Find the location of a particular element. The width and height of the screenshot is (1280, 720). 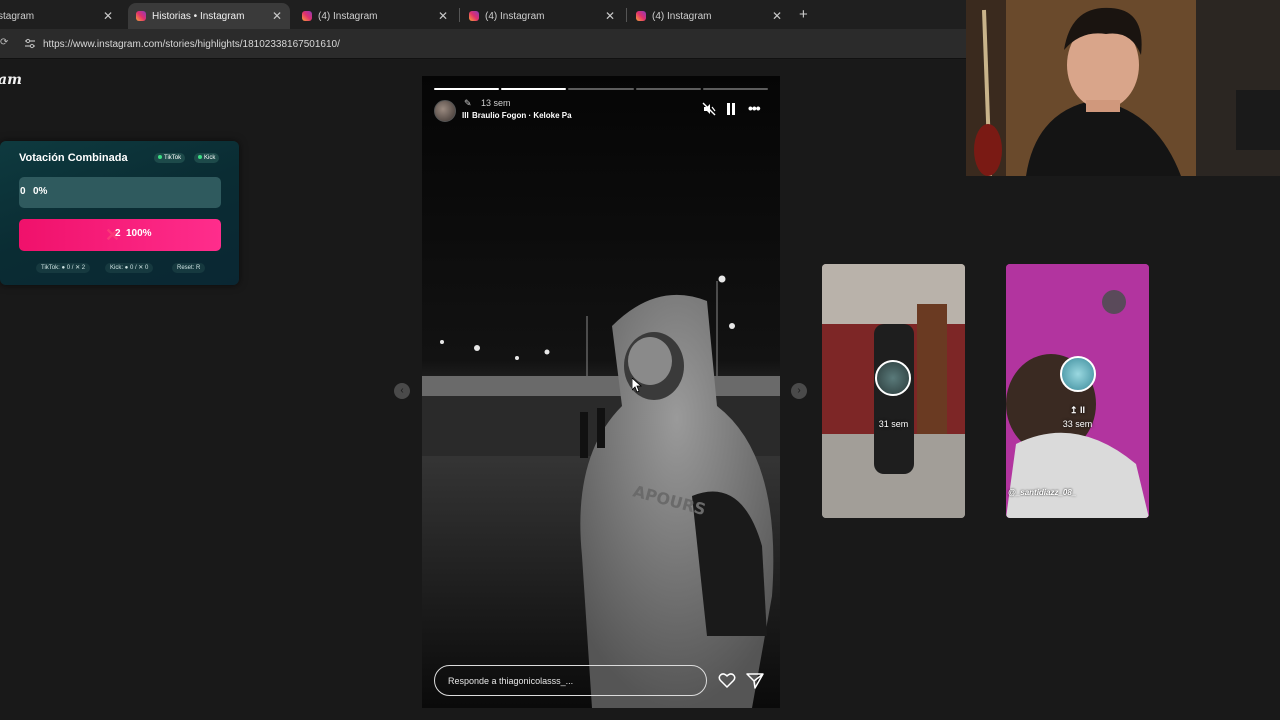

pause-icon is located at coordinates (731, 109).